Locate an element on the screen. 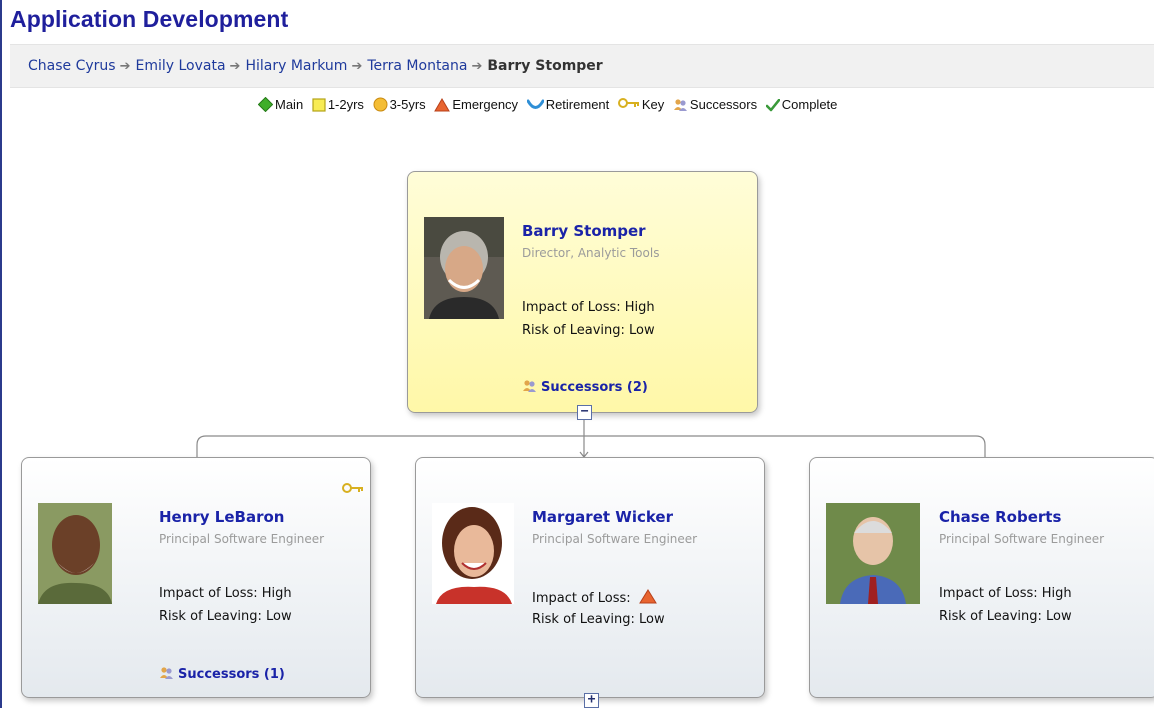  employee-role: Director, Analytic Tools is located at coordinates (591, 253).